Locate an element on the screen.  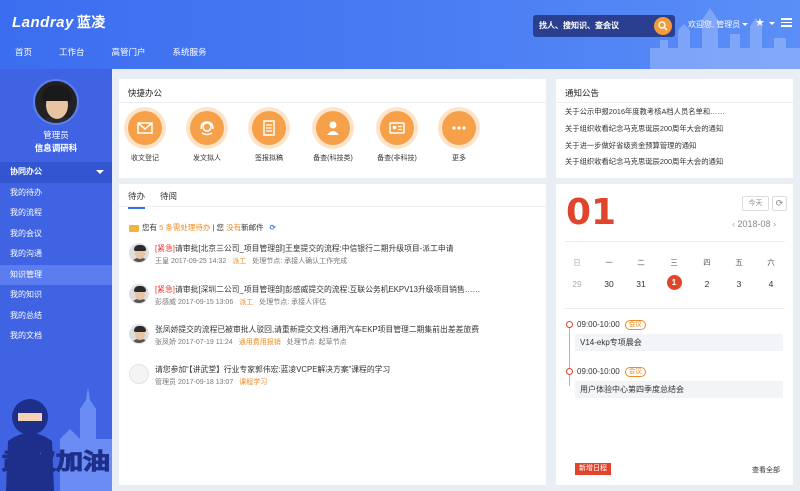
sidebar-item-my-todo: 我的待办 is located at coordinates (56, 193).